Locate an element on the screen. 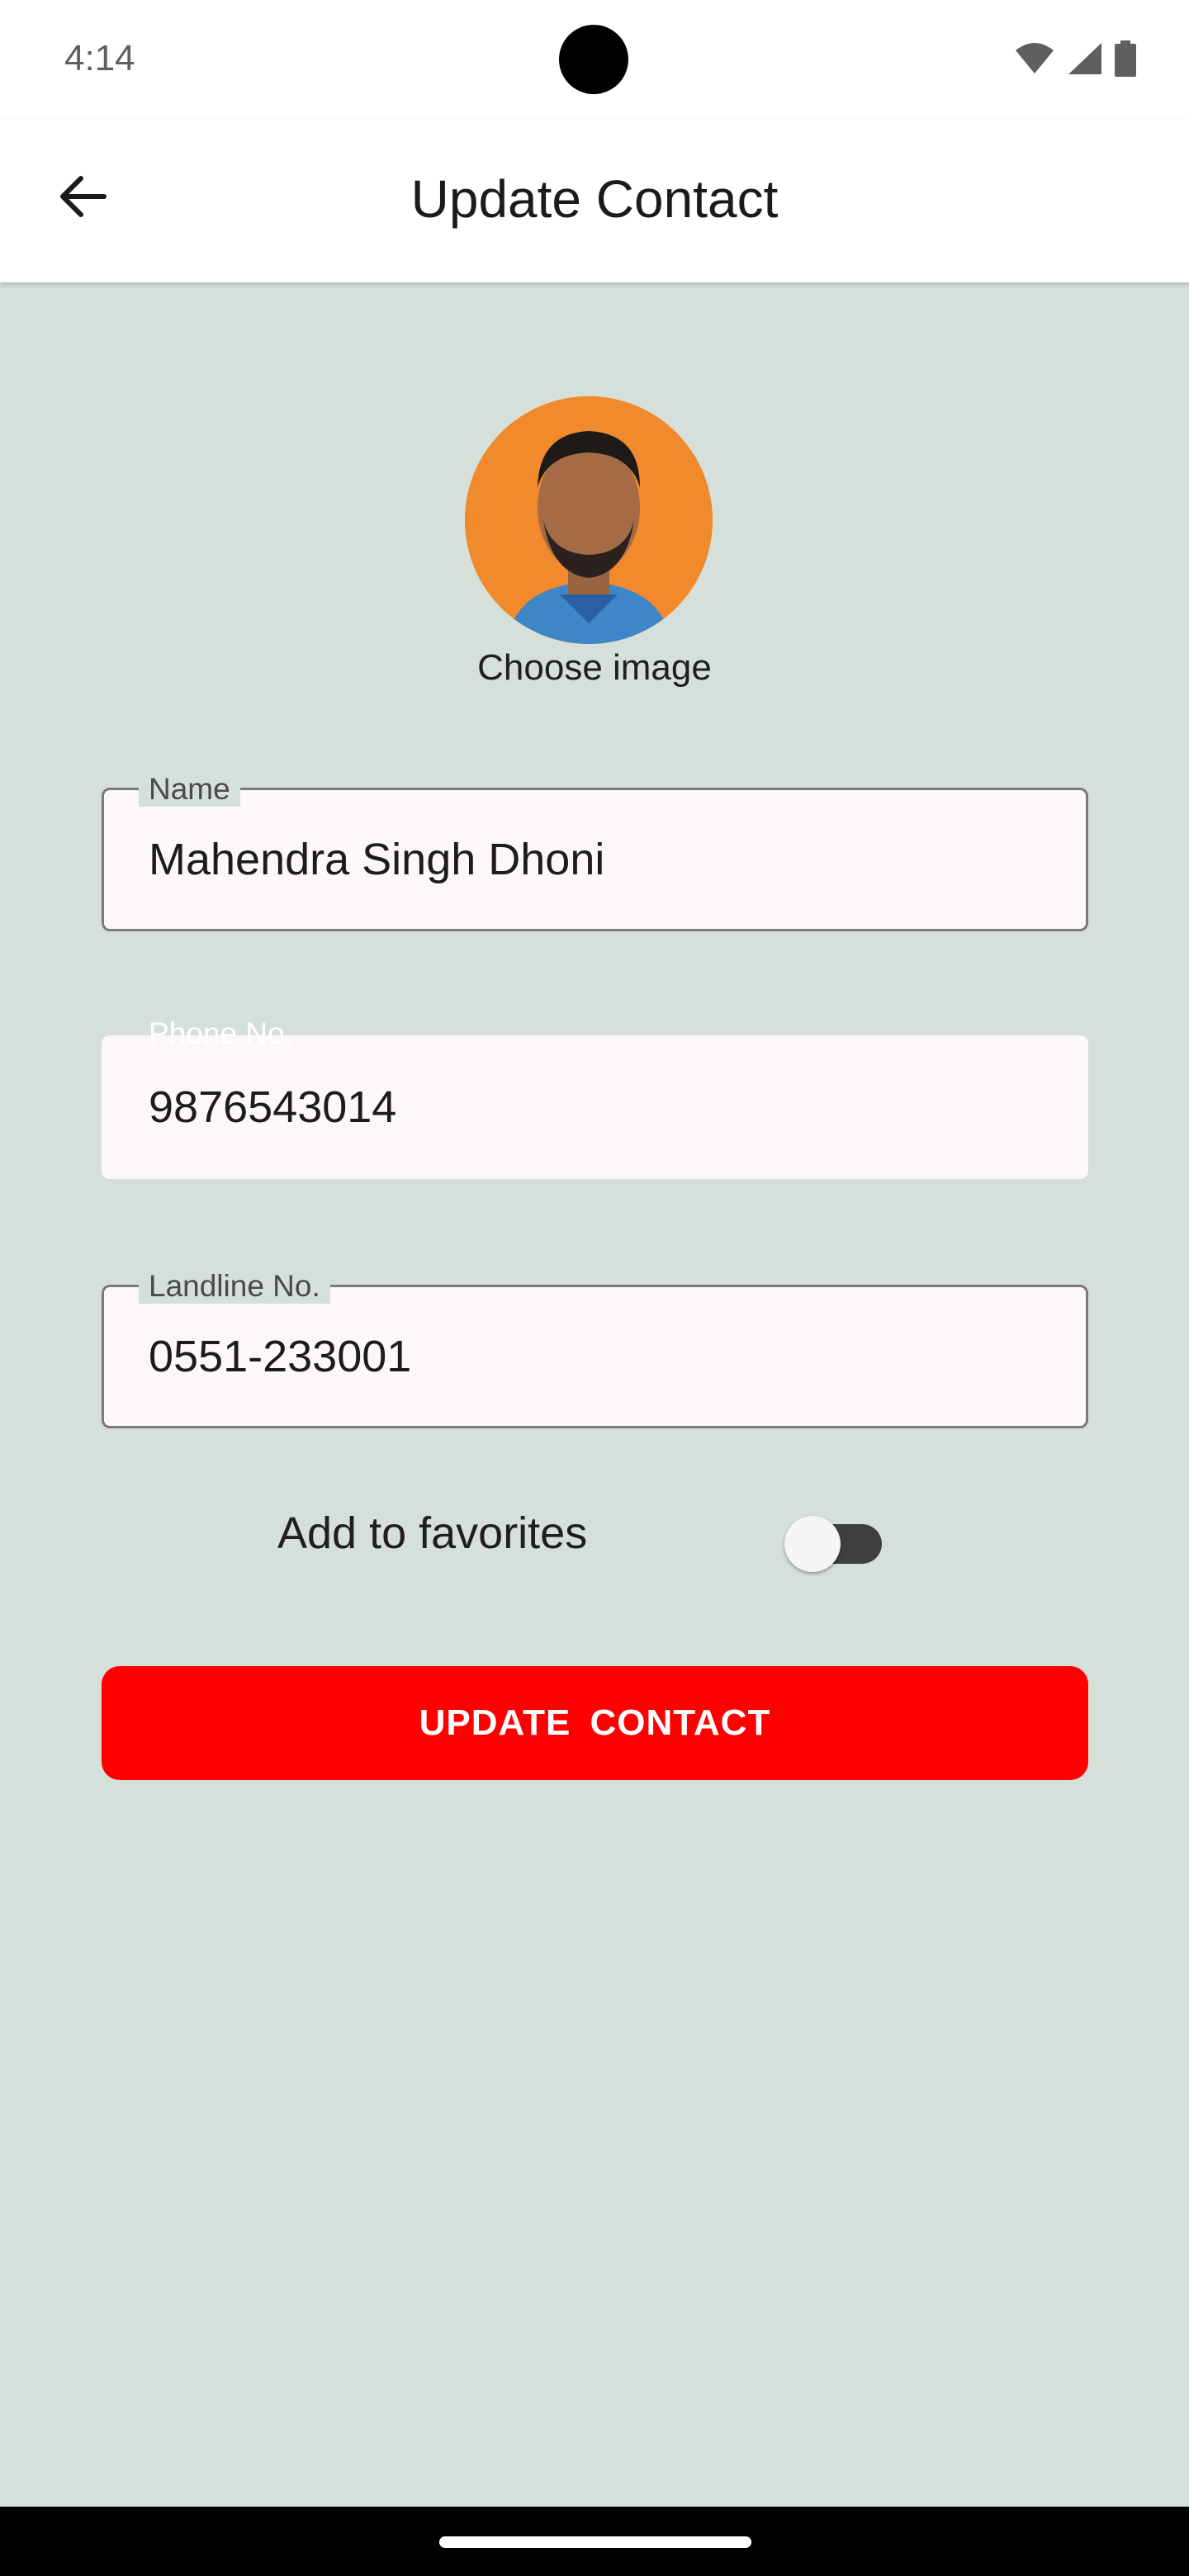 This screenshot has width=1189, height=2576. status-icons is located at coordinates (1075, 60).